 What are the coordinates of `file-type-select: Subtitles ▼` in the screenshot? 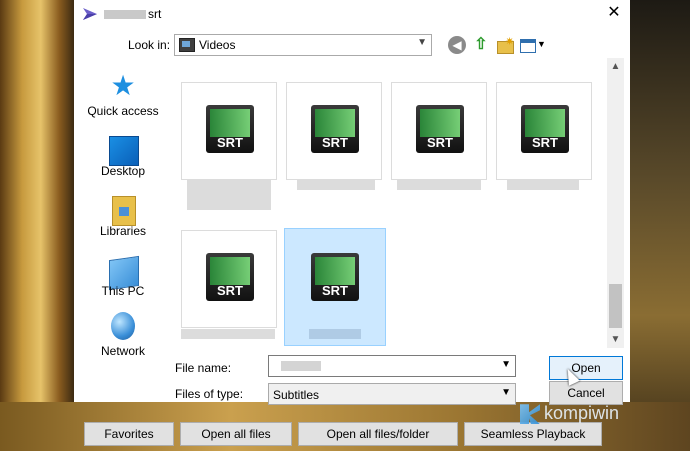 It's located at (392, 394).